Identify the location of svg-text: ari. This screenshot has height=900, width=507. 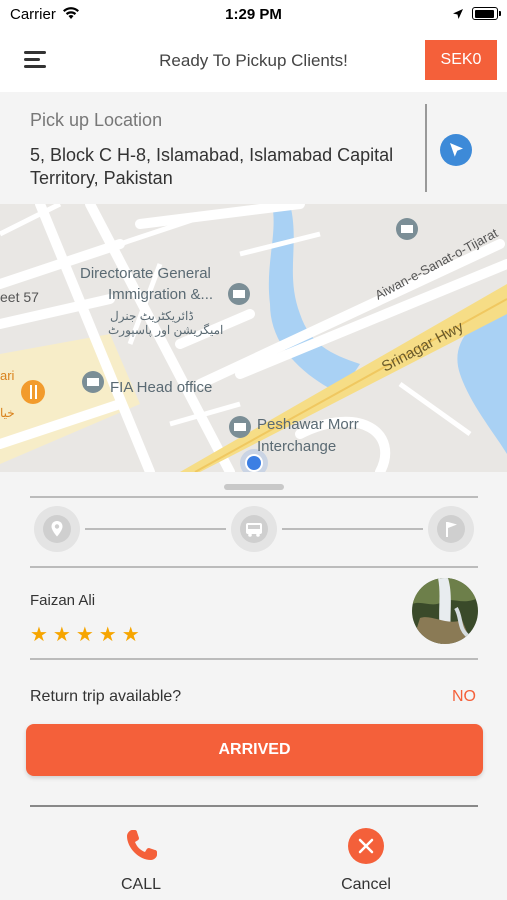
(7, 375).